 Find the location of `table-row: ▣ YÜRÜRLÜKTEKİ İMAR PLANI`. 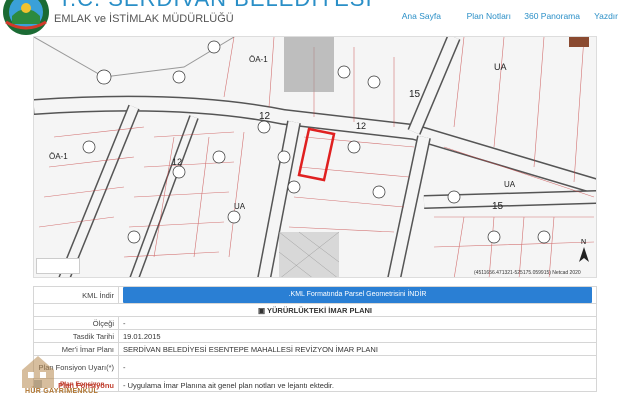

table-row: ▣ YÜRÜRLÜKTEKİ İMAR PLANI is located at coordinates (315, 310).